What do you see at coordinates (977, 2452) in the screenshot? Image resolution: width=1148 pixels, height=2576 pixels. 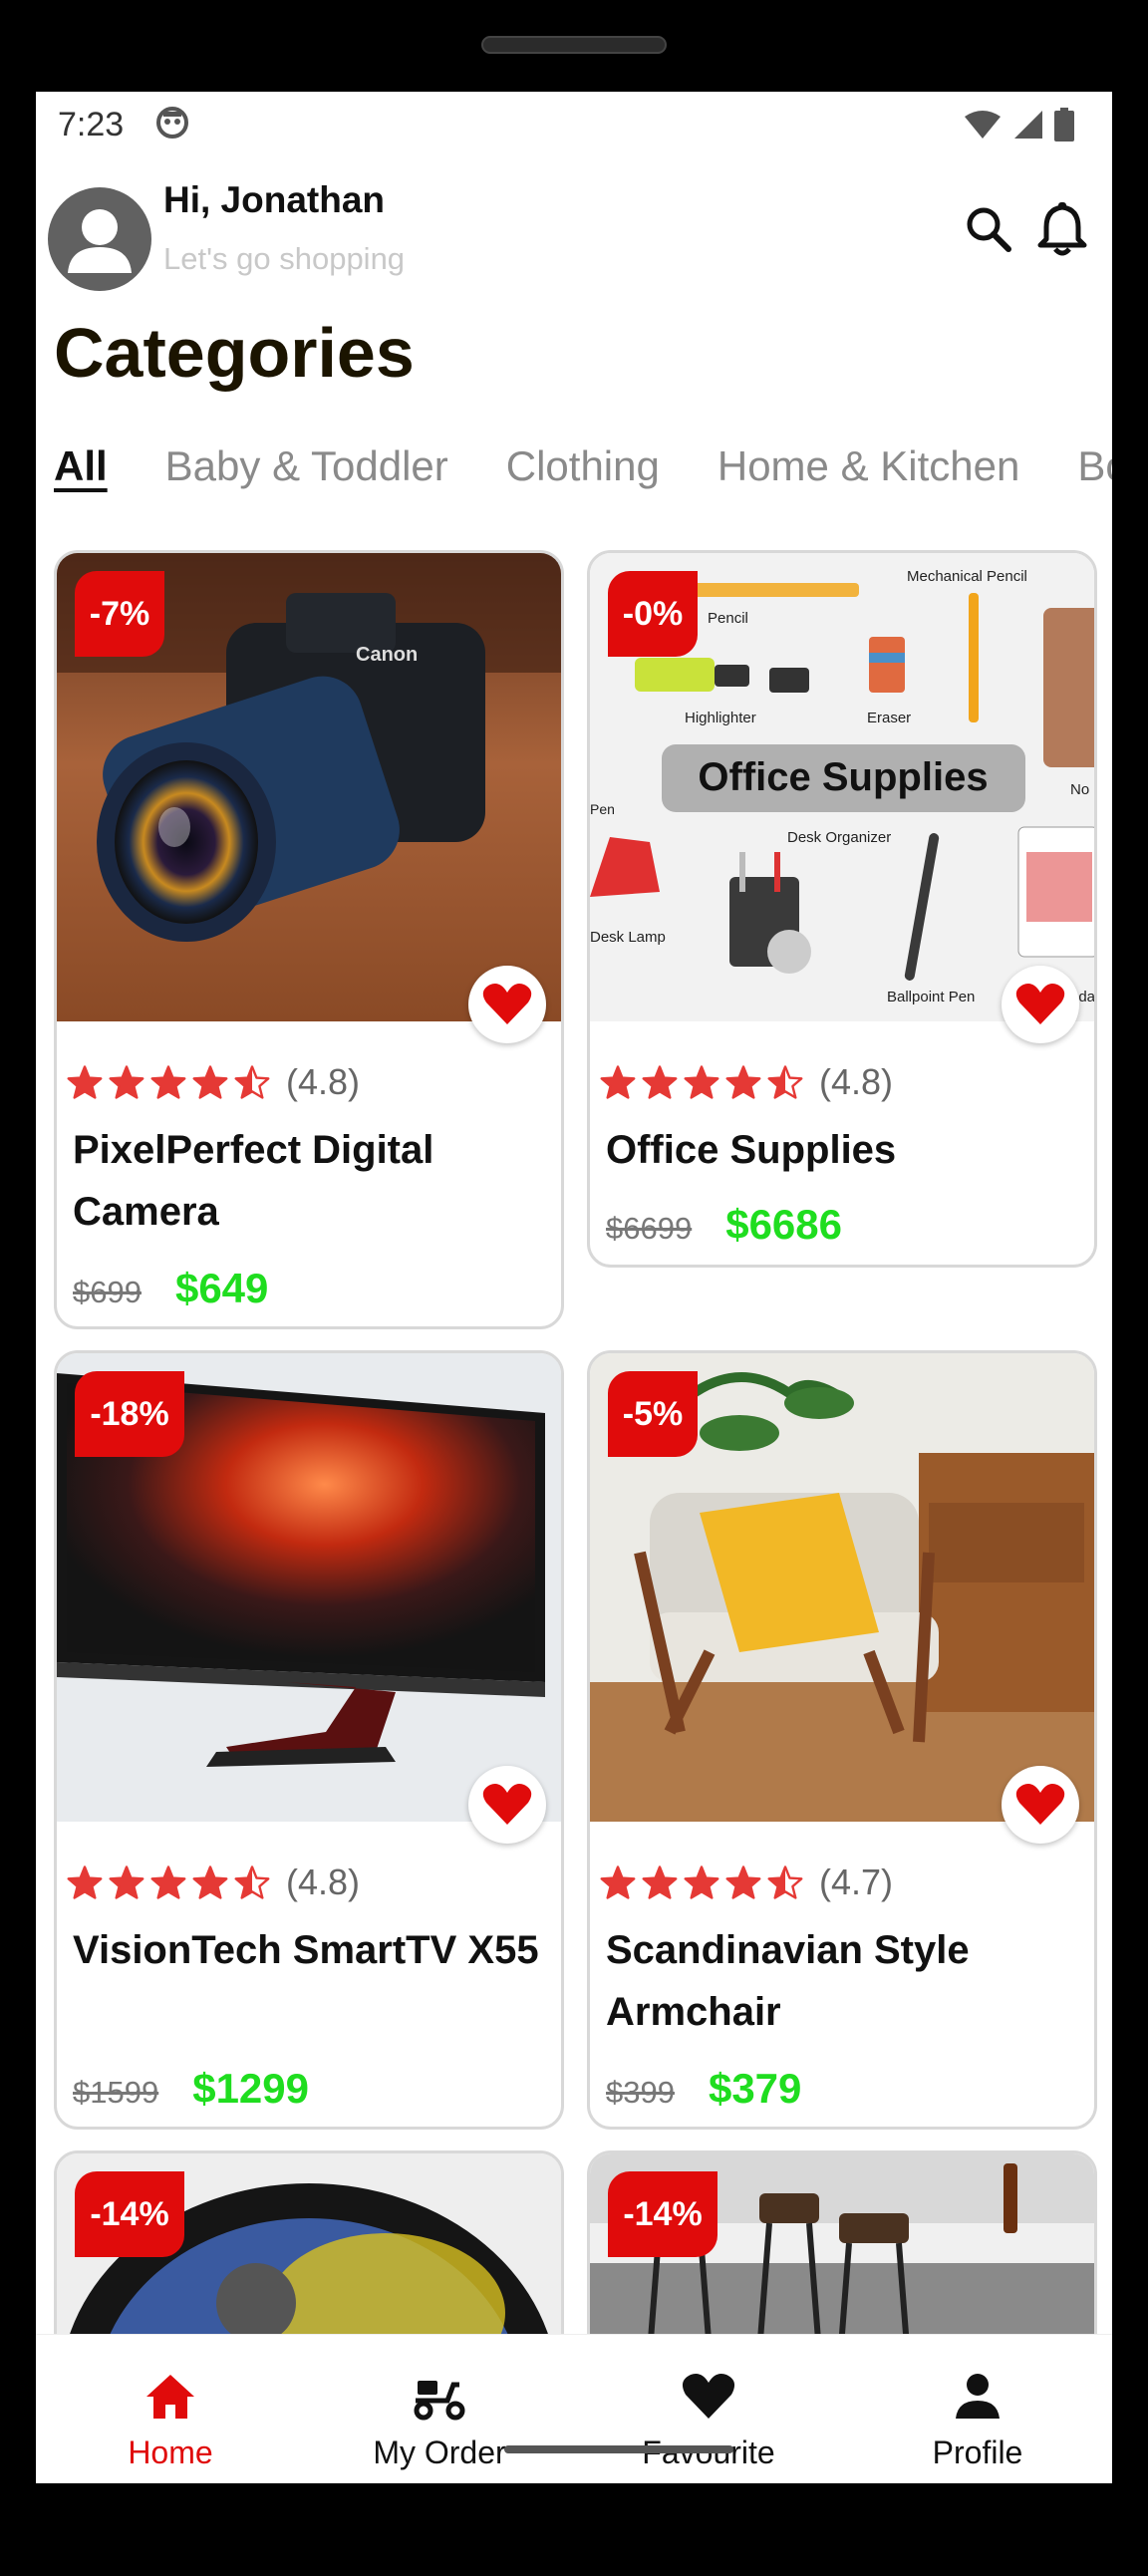 I see `nav-label: Profile` at bounding box center [977, 2452].